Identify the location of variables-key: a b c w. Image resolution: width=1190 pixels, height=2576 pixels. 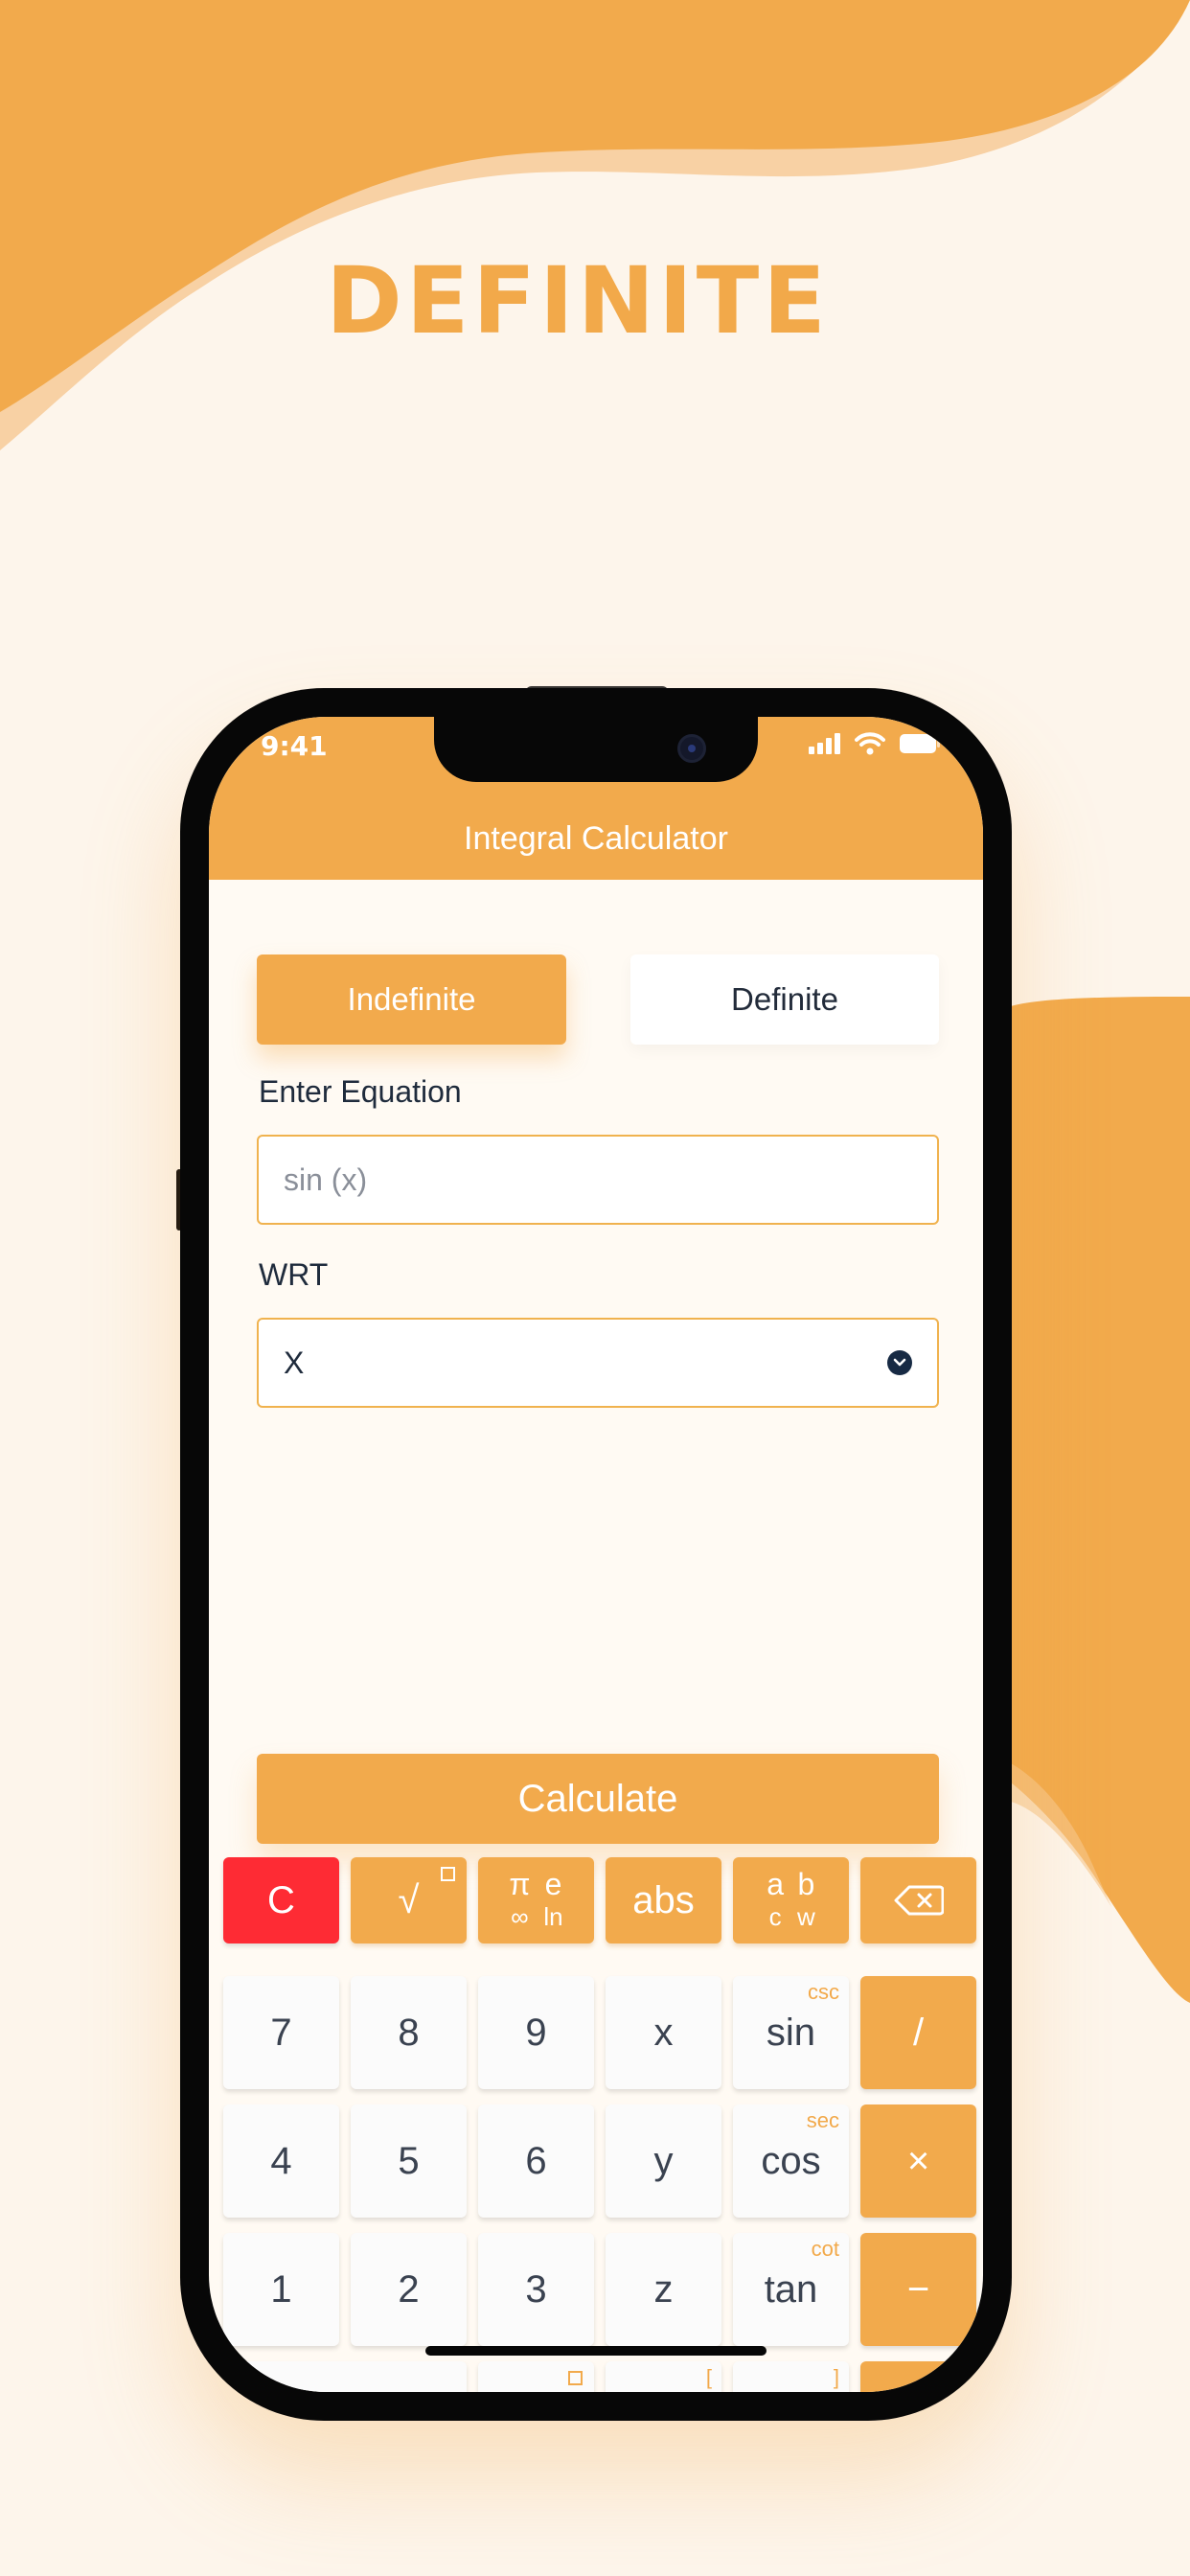
(791, 1901).